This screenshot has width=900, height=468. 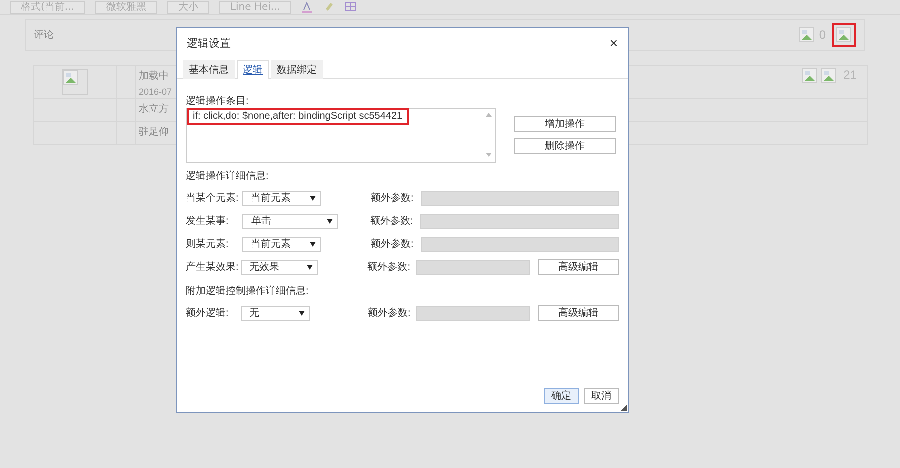 What do you see at coordinates (154, 132) in the screenshot?
I see `feed-title: 驻足仰` at bounding box center [154, 132].